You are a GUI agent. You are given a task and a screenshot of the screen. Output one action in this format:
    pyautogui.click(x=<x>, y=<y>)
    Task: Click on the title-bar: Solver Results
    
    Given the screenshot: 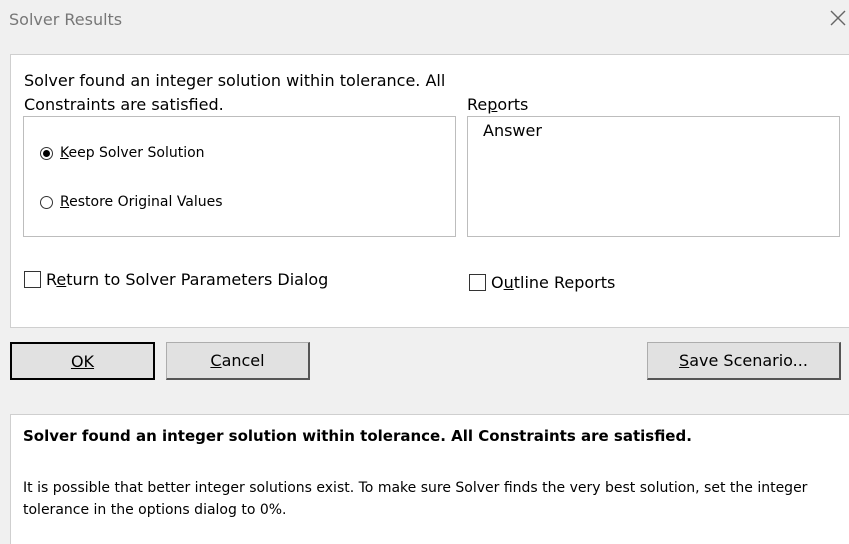 What is the action you would take?
    pyautogui.click(x=424, y=20)
    